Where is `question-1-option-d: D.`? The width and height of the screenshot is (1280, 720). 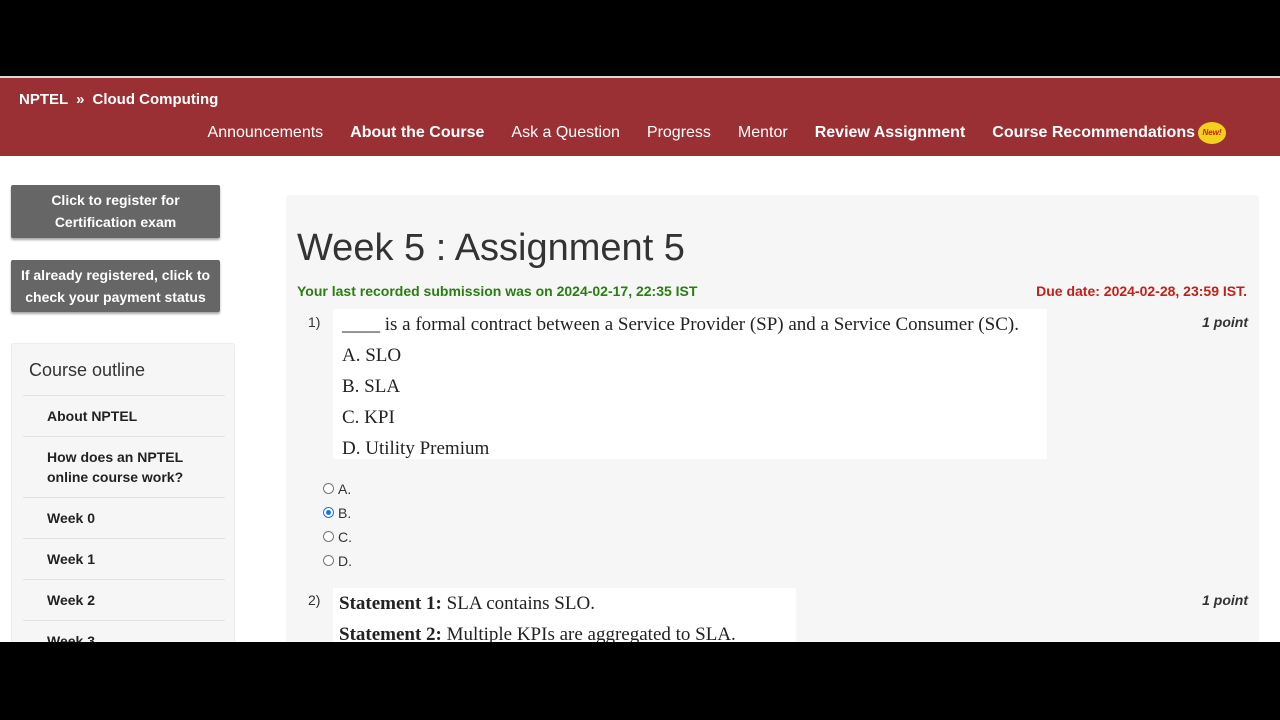 question-1-option-d: D. is located at coordinates (337, 561).